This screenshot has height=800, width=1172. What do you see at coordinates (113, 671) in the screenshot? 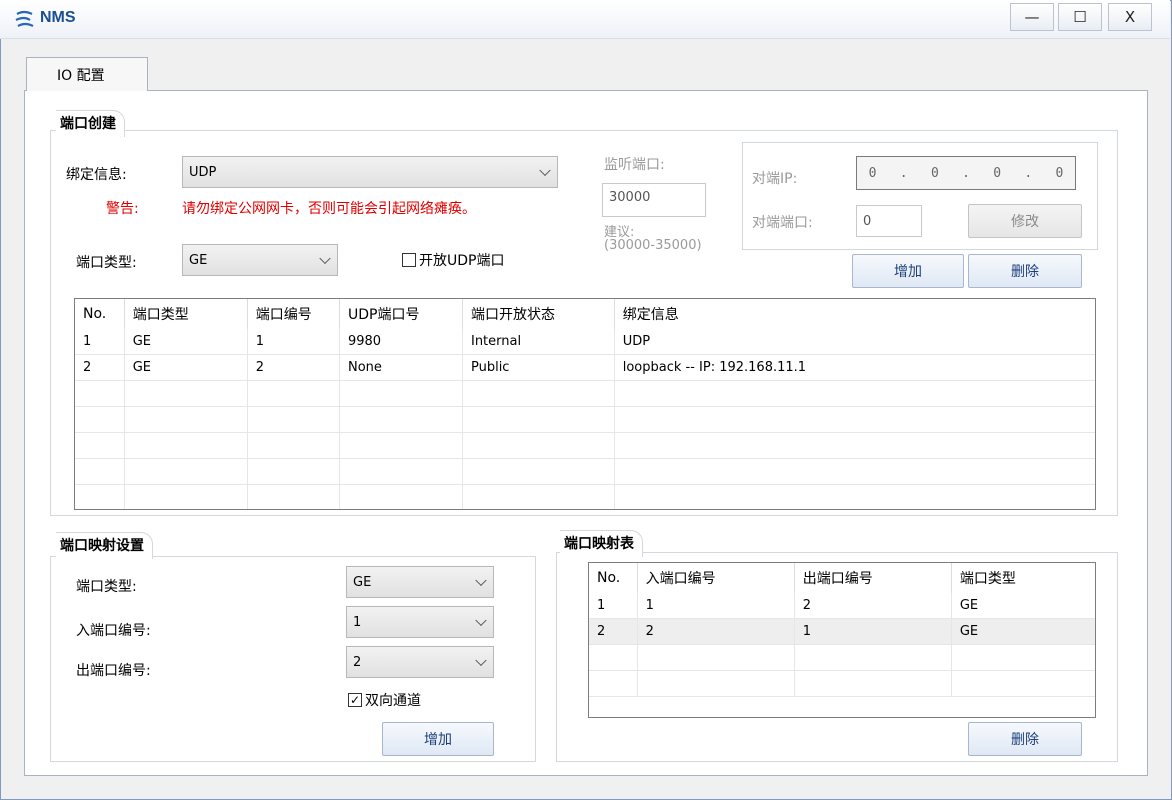
I see `out-port-label: 出端口编号:` at bounding box center [113, 671].